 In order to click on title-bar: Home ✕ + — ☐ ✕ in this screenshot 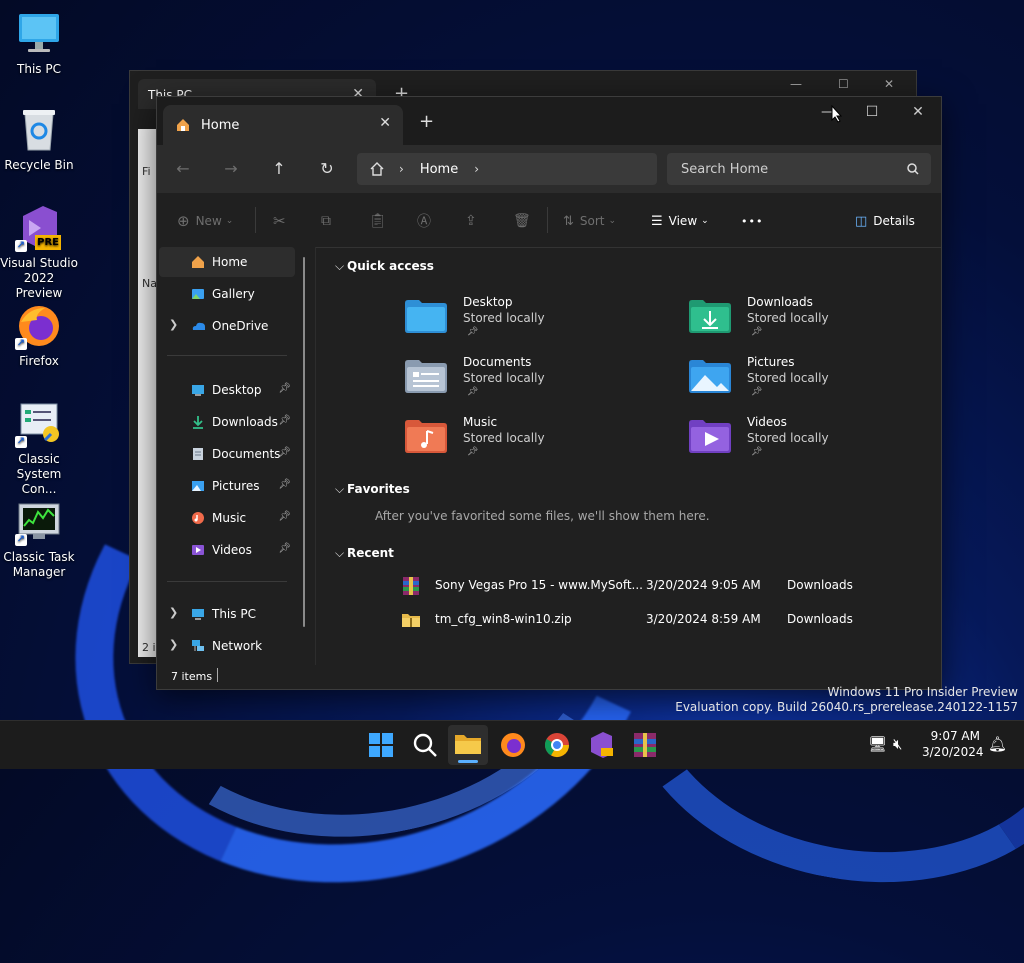, I will do `click(549, 121)`.